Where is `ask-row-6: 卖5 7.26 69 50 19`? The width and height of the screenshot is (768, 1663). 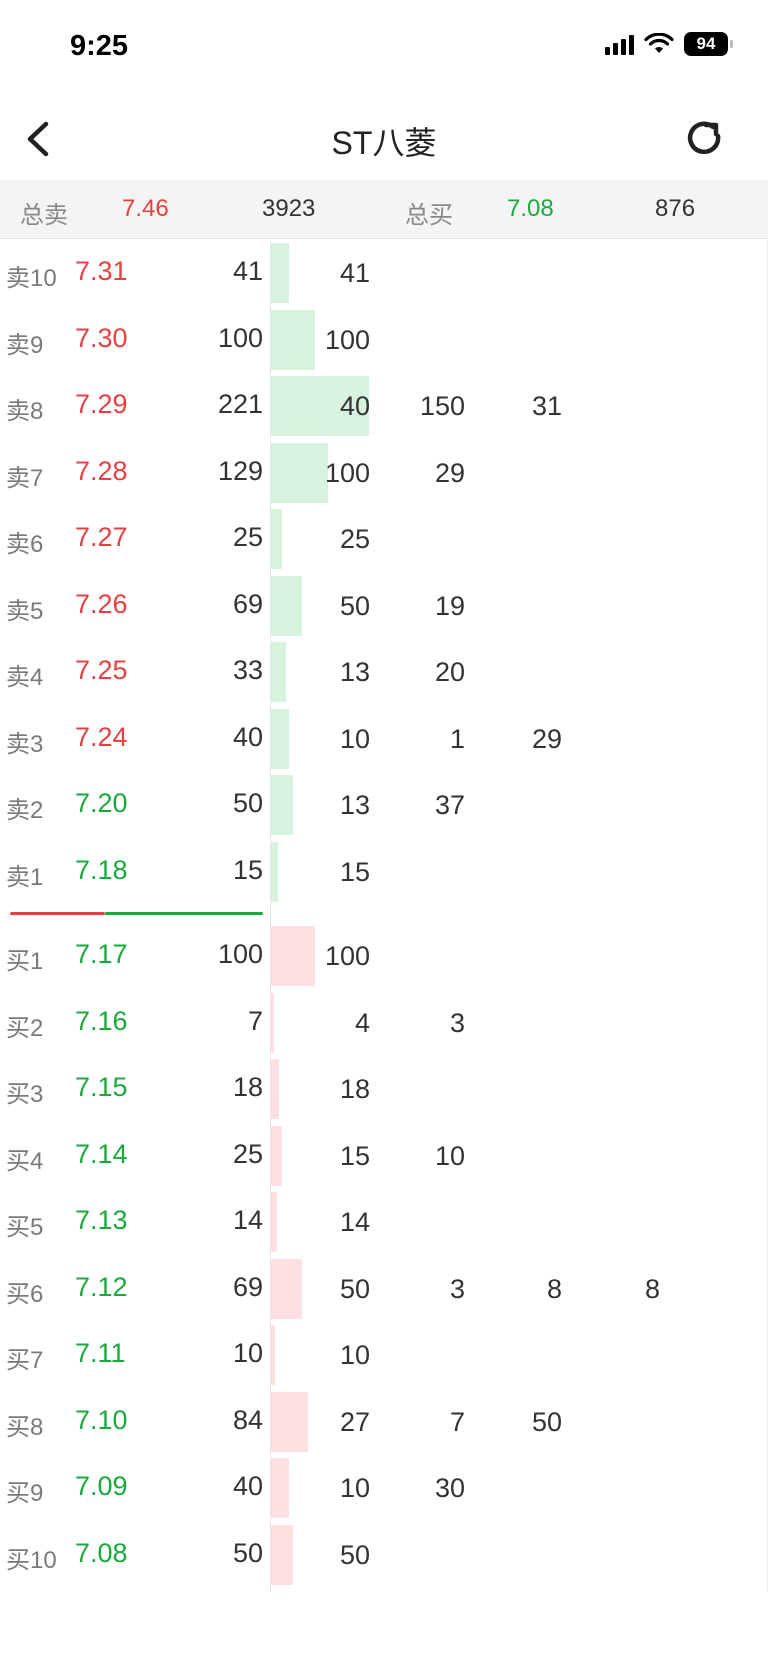 ask-row-6: 卖5 7.26 69 50 19 is located at coordinates (384, 605).